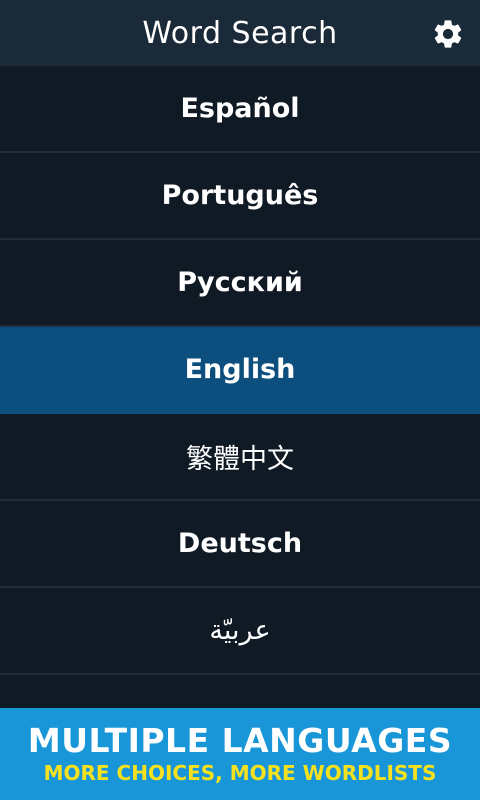  I want to click on language-item-arabic: عربيّة, so click(240, 631).